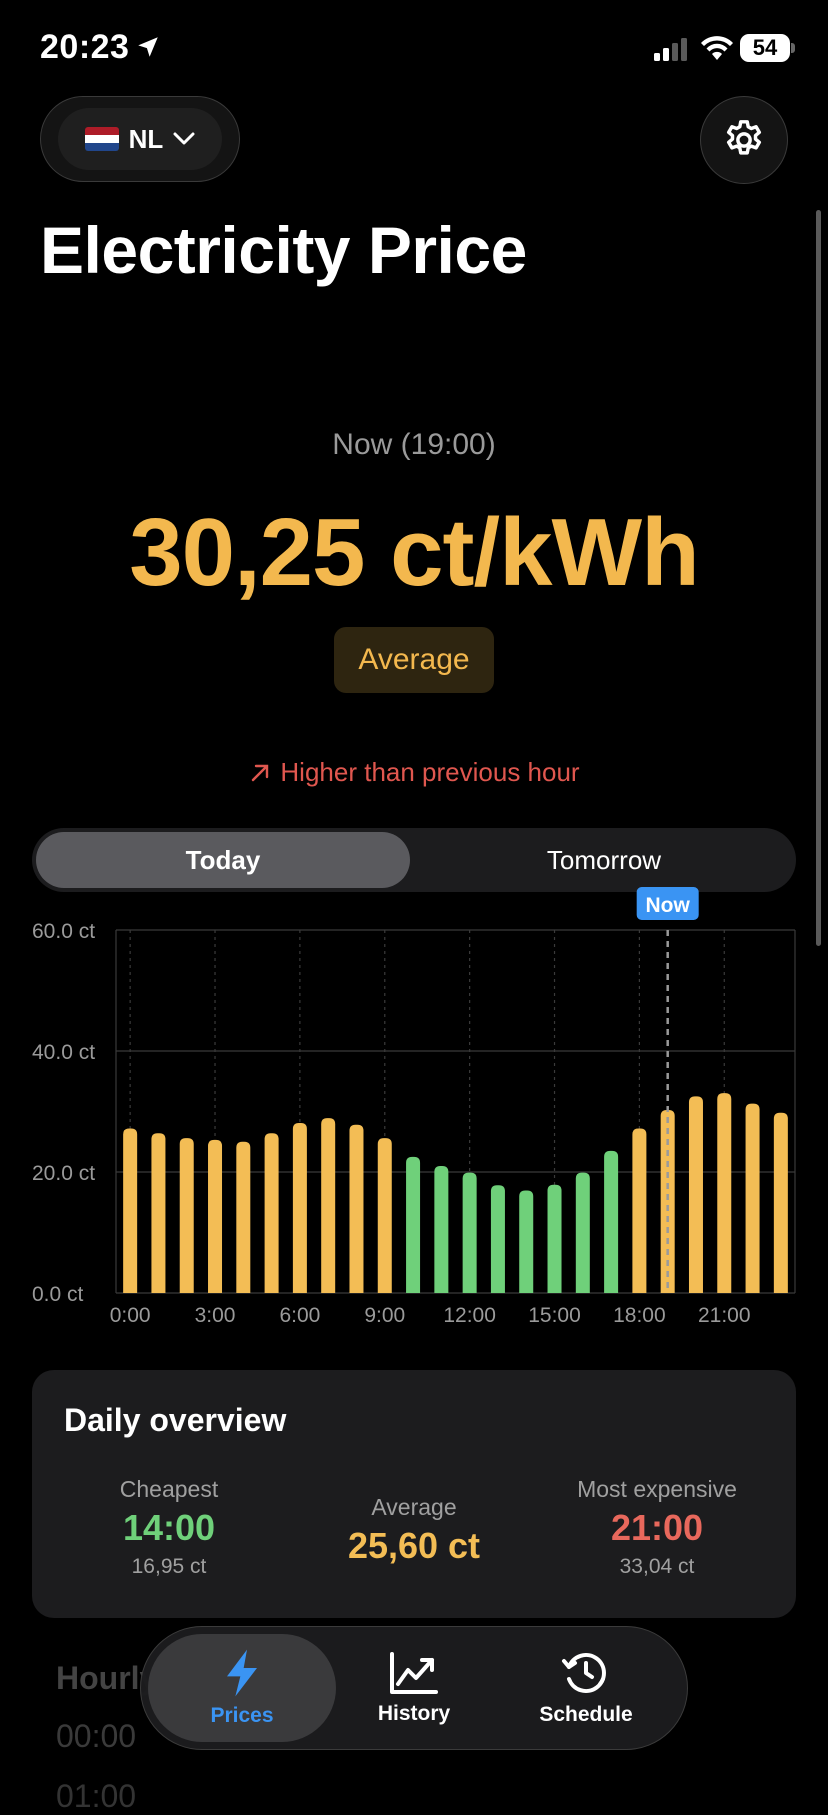  What do you see at coordinates (717, 48) in the screenshot?
I see `wifi-icon` at bounding box center [717, 48].